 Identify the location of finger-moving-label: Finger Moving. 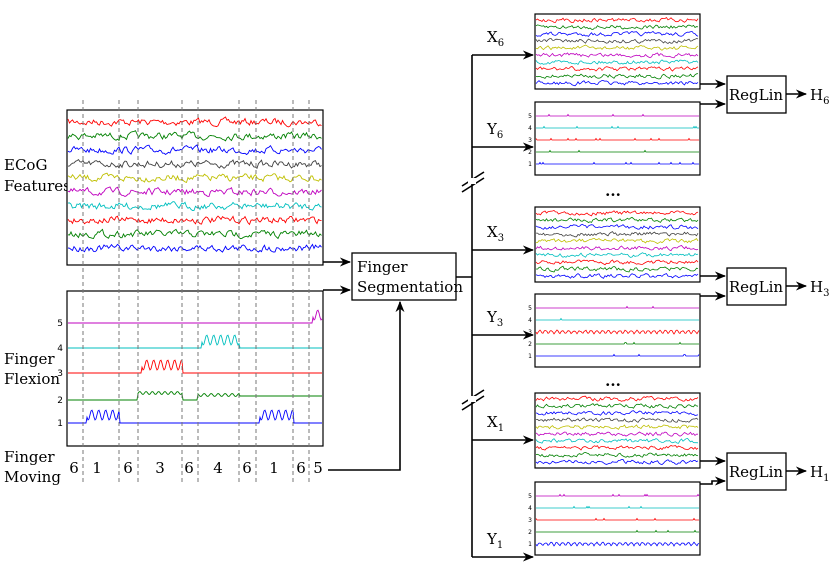
(32, 467).